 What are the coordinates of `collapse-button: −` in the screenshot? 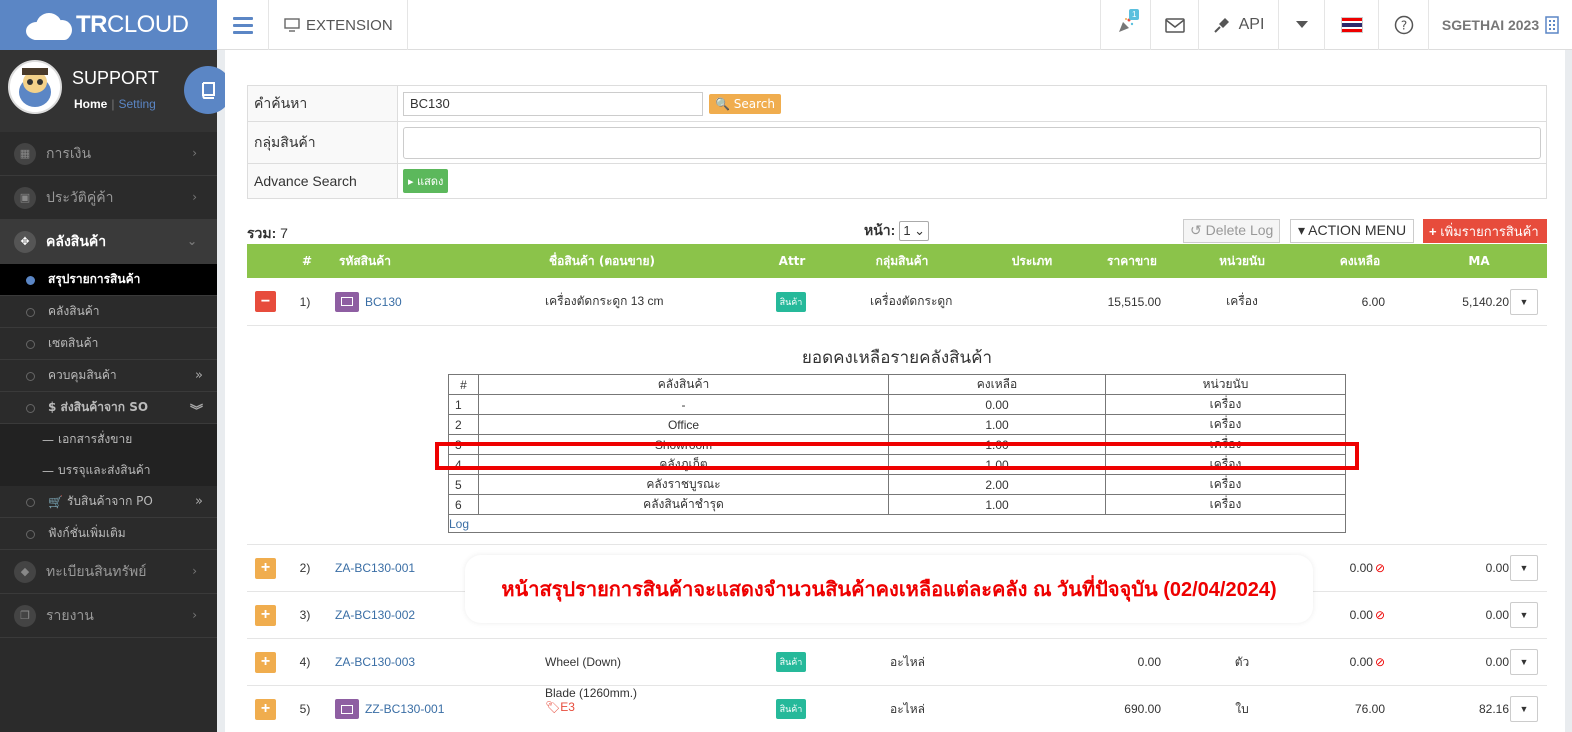 It's located at (265, 301).